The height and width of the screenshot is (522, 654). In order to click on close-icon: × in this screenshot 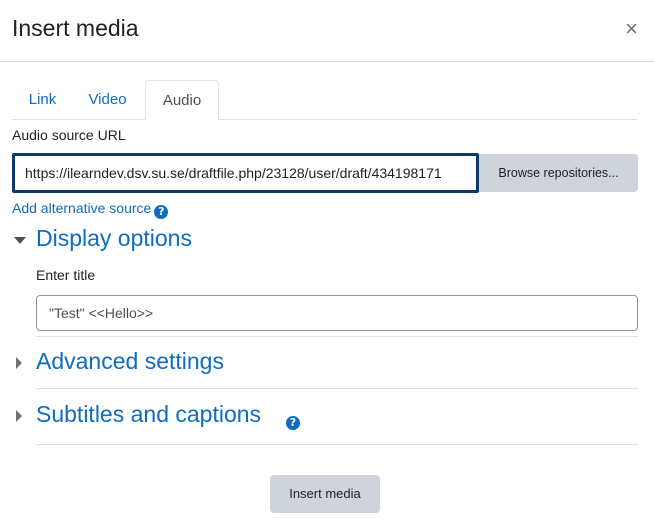, I will do `click(631, 29)`.